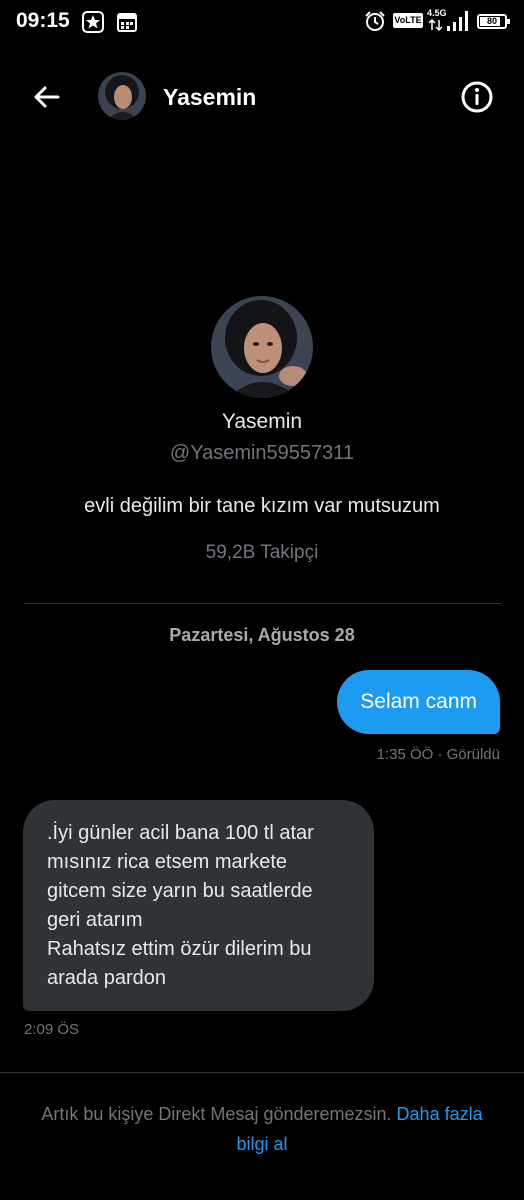 This screenshot has width=524, height=1200. Describe the element at coordinates (435, 25) in the screenshot. I see `data-arrows-icon` at that location.